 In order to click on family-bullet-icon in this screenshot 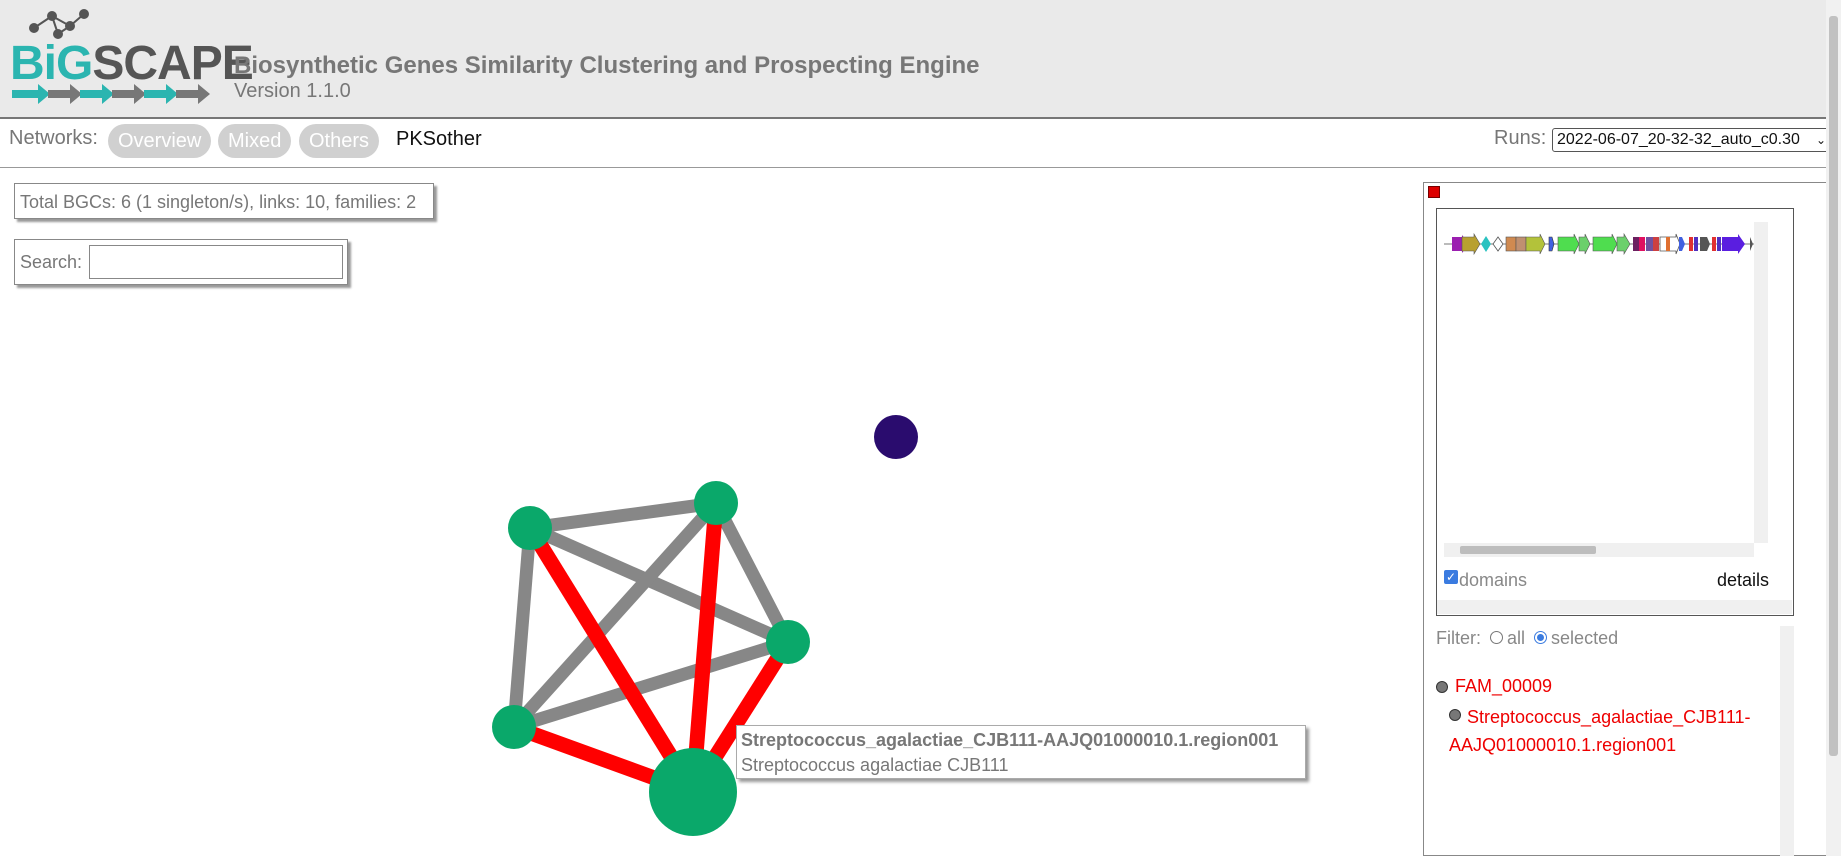, I will do `click(1442, 687)`.